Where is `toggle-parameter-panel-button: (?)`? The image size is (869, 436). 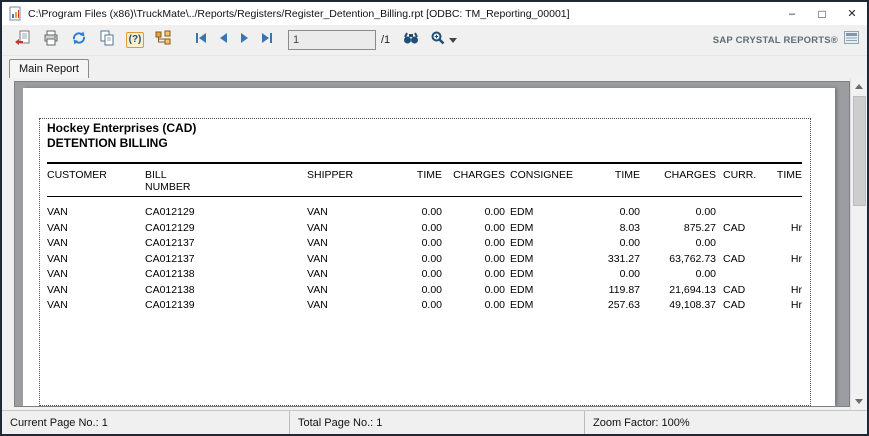 toggle-parameter-panel-button: (?) is located at coordinates (135, 40).